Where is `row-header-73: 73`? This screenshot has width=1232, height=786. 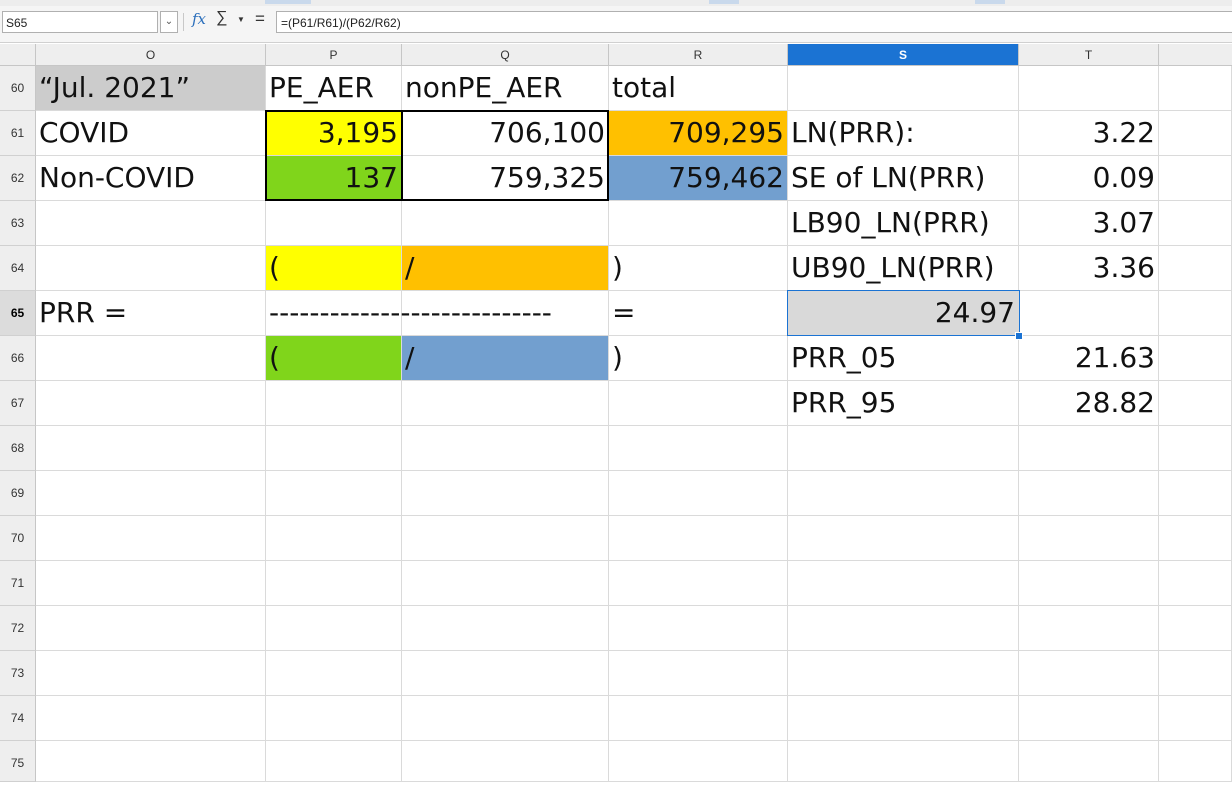
row-header-73: 73 is located at coordinates (18, 673).